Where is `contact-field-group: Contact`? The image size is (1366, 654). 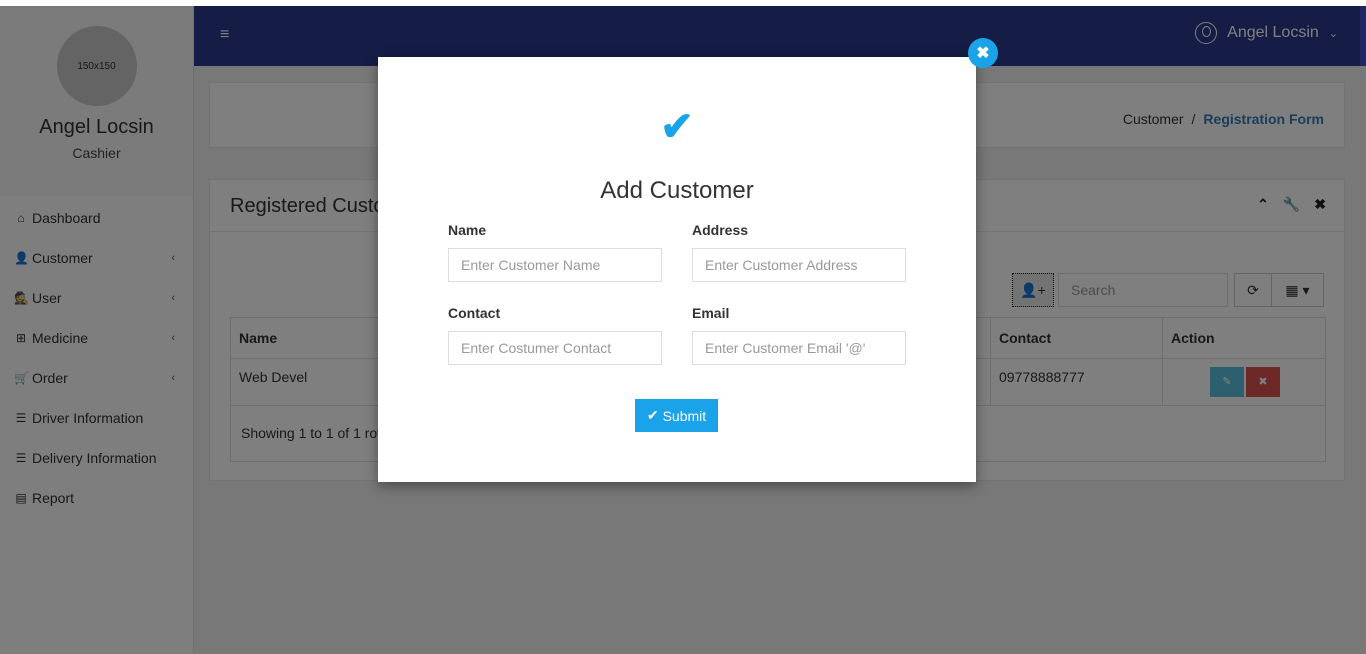 contact-field-group: Contact is located at coordinates (555, 335).